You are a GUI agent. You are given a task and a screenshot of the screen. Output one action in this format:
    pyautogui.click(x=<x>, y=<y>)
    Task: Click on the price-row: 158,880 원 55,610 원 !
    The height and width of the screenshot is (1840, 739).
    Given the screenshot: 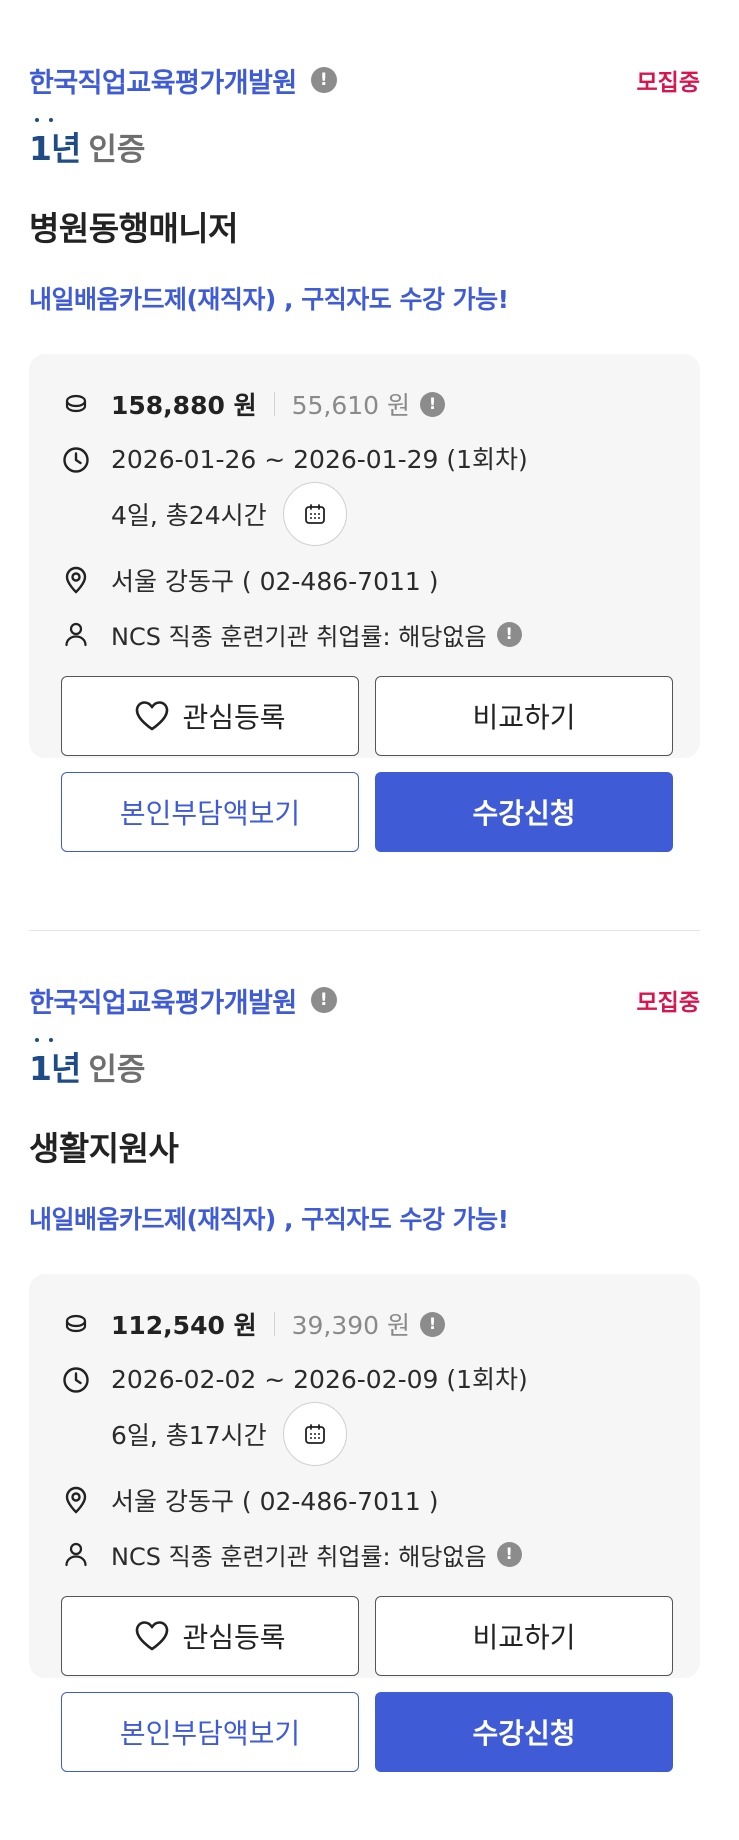 What is the action you would take?
    pyautogui.click(x=364, y=404)
    